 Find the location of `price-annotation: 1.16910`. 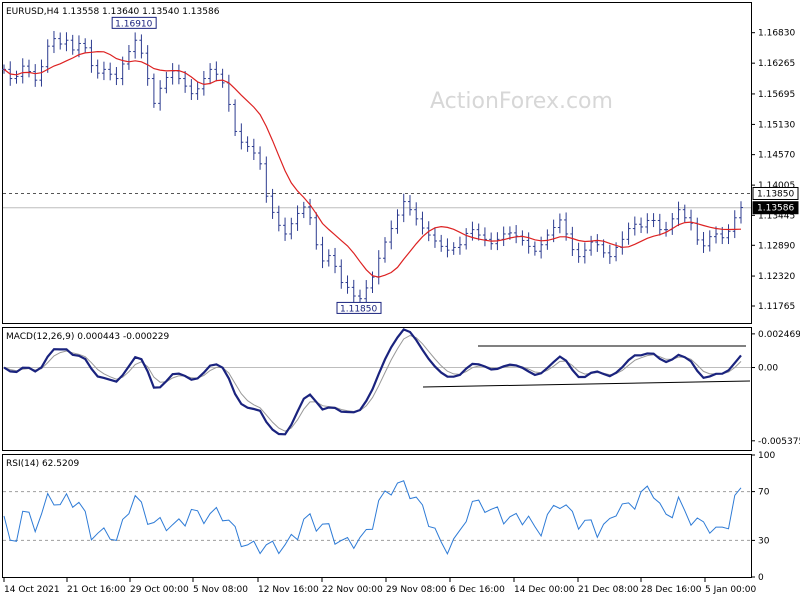

price-annotation: 1.16910 is located at coordinates (134, 22).